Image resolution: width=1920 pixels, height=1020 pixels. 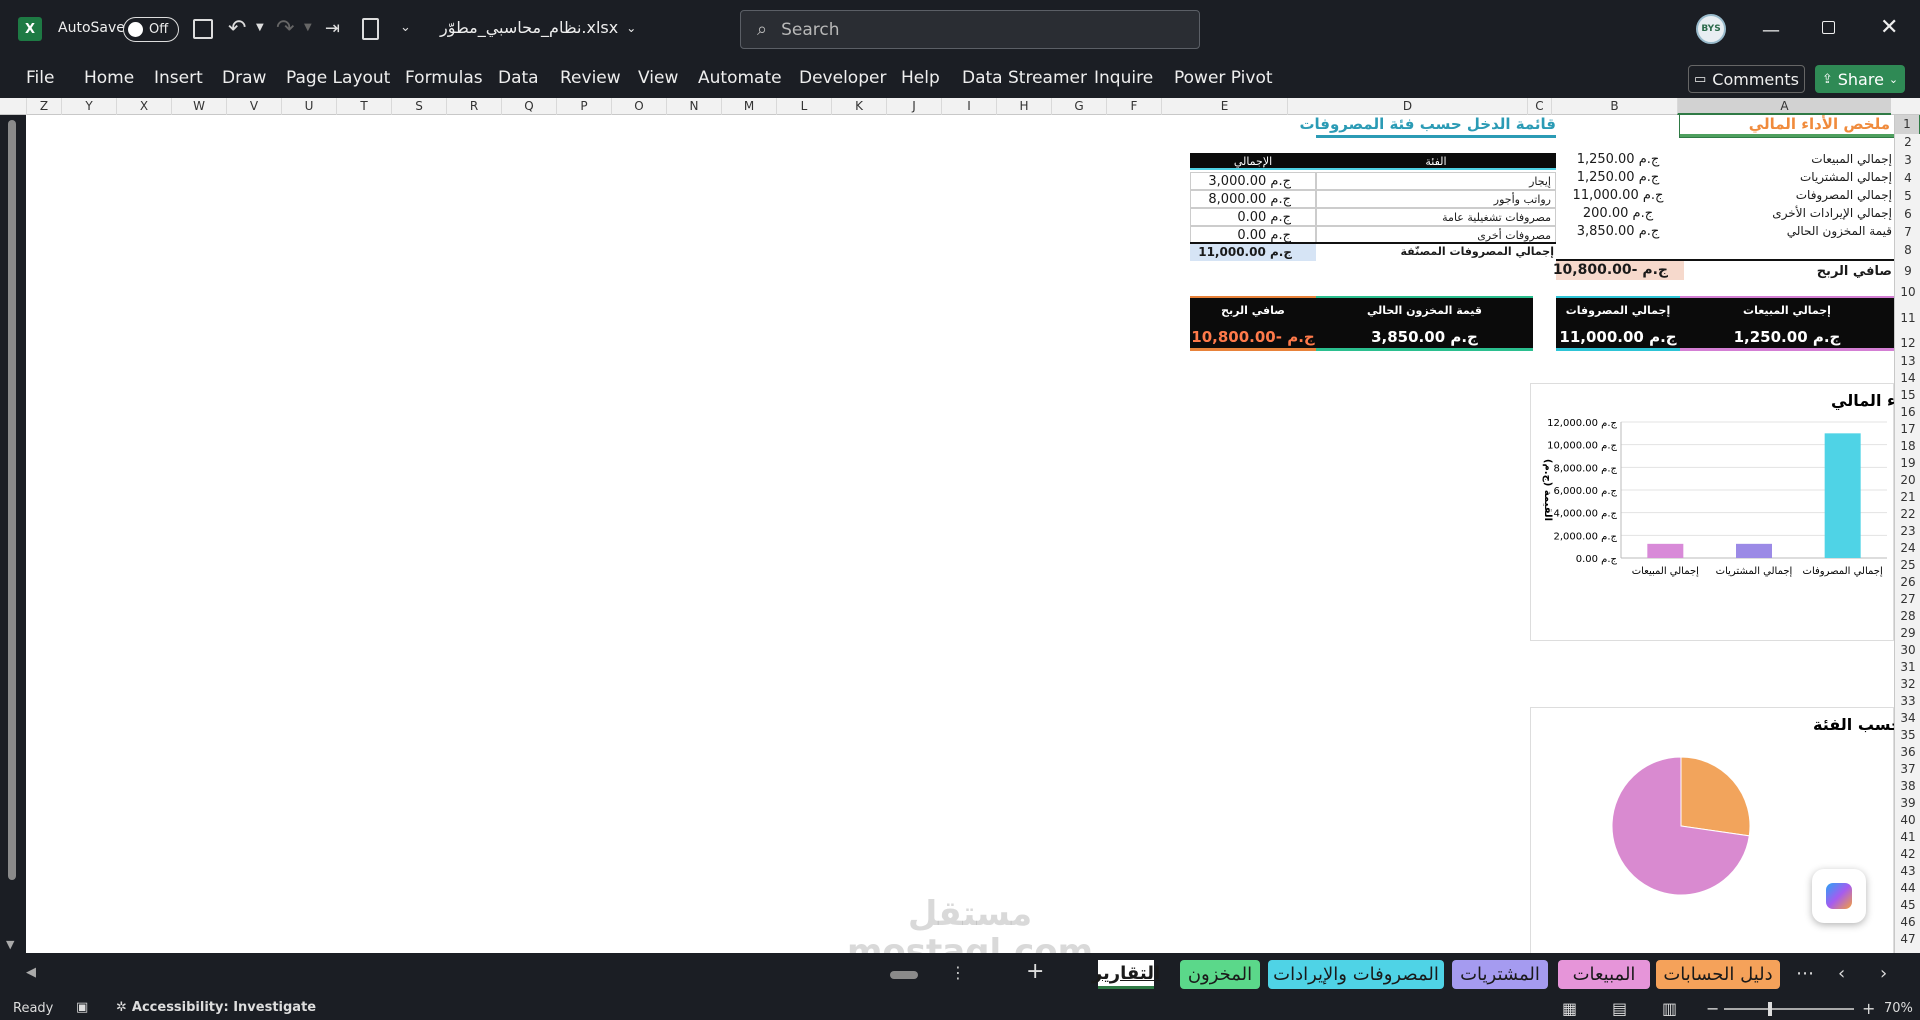 What do you see at coordinates (1035, 971) in the screenshot?
I see `add-sheet-icon: +` at bounding box center [1035, 971].